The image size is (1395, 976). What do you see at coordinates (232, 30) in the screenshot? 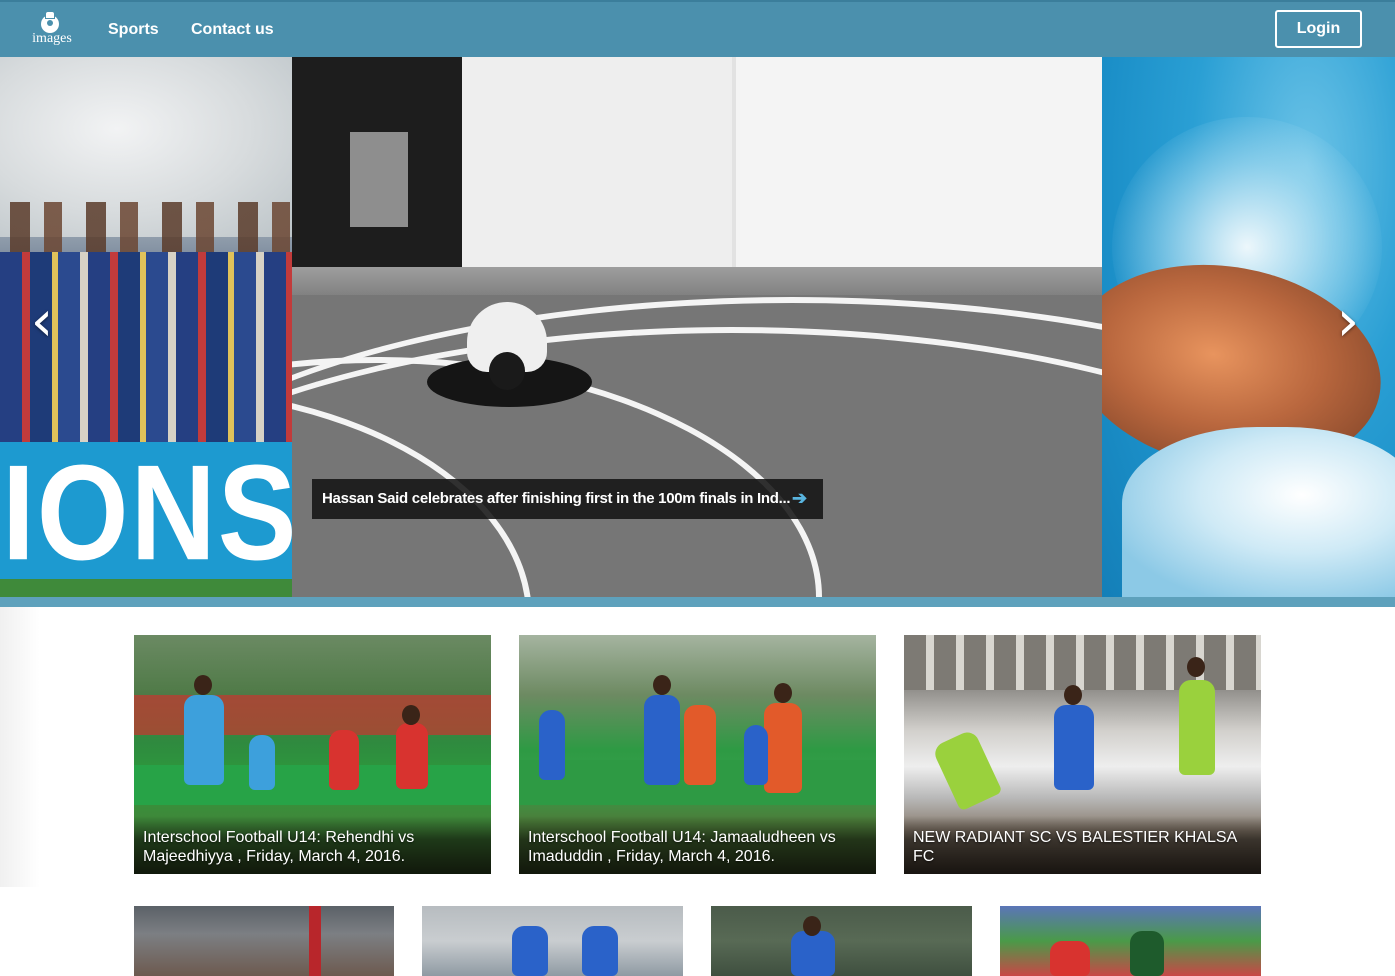
I see `nav-link-contact-us: Contact us` at bounding box center [232, 30].